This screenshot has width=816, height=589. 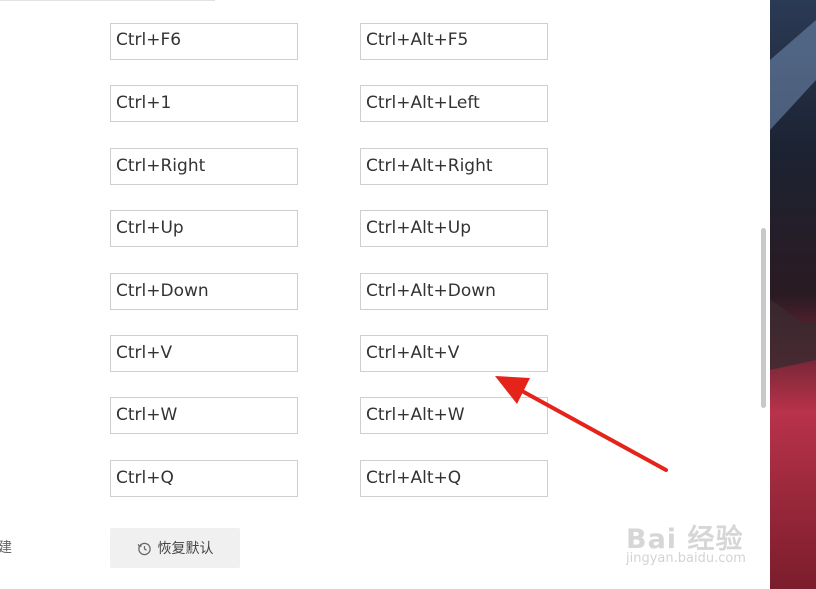 What do you see at coordinates (454, 291) in the screenshot?
I see `shortcut-field-right-5: Ctrl+Alt+Down` at bounding box center [454, 291].